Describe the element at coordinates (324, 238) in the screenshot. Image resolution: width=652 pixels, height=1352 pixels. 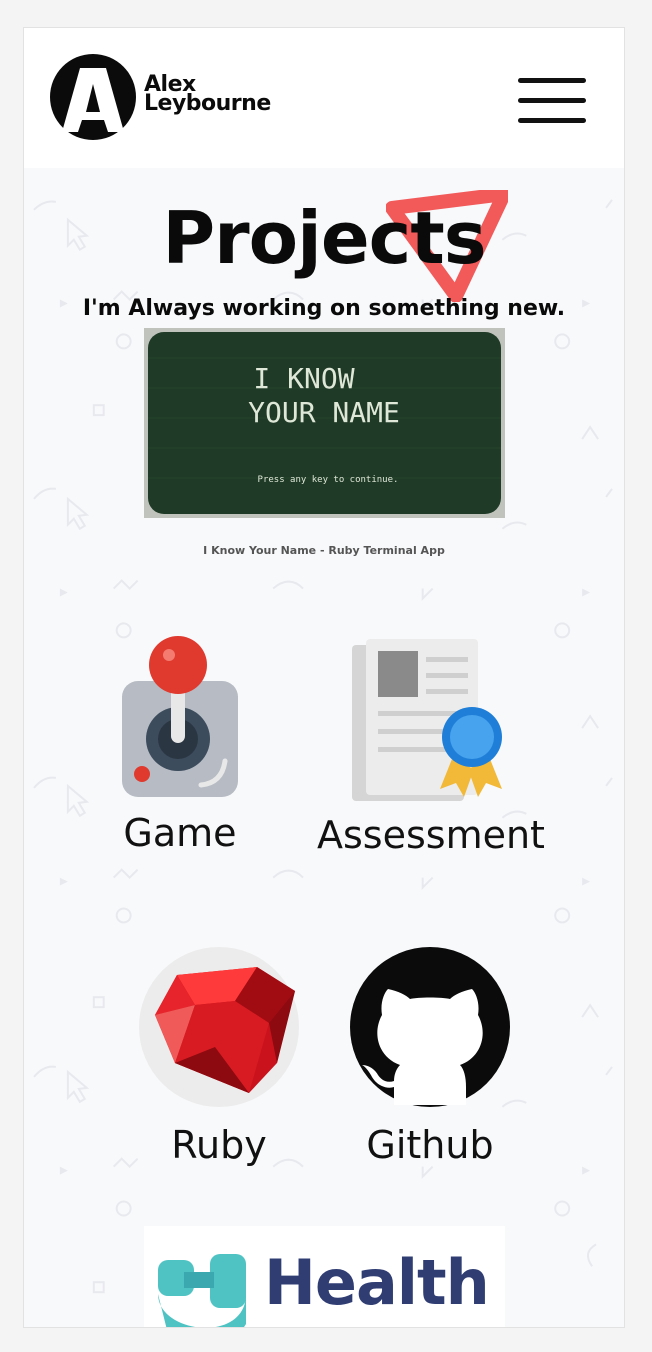
I see `page-title: Projects` at that location.